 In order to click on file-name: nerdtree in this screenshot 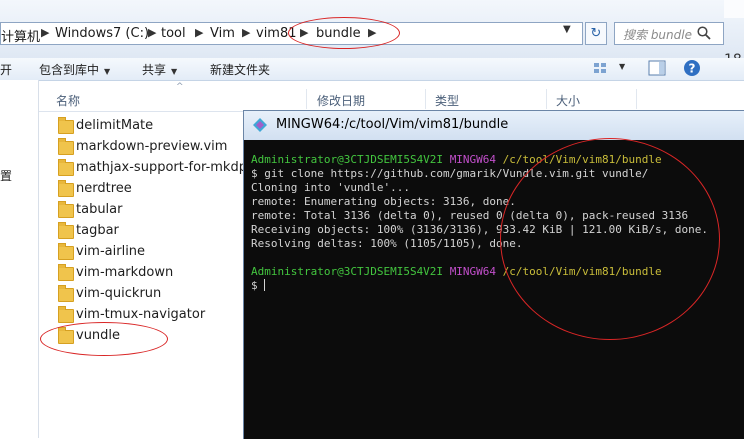, I will do `click(104, 188)`.